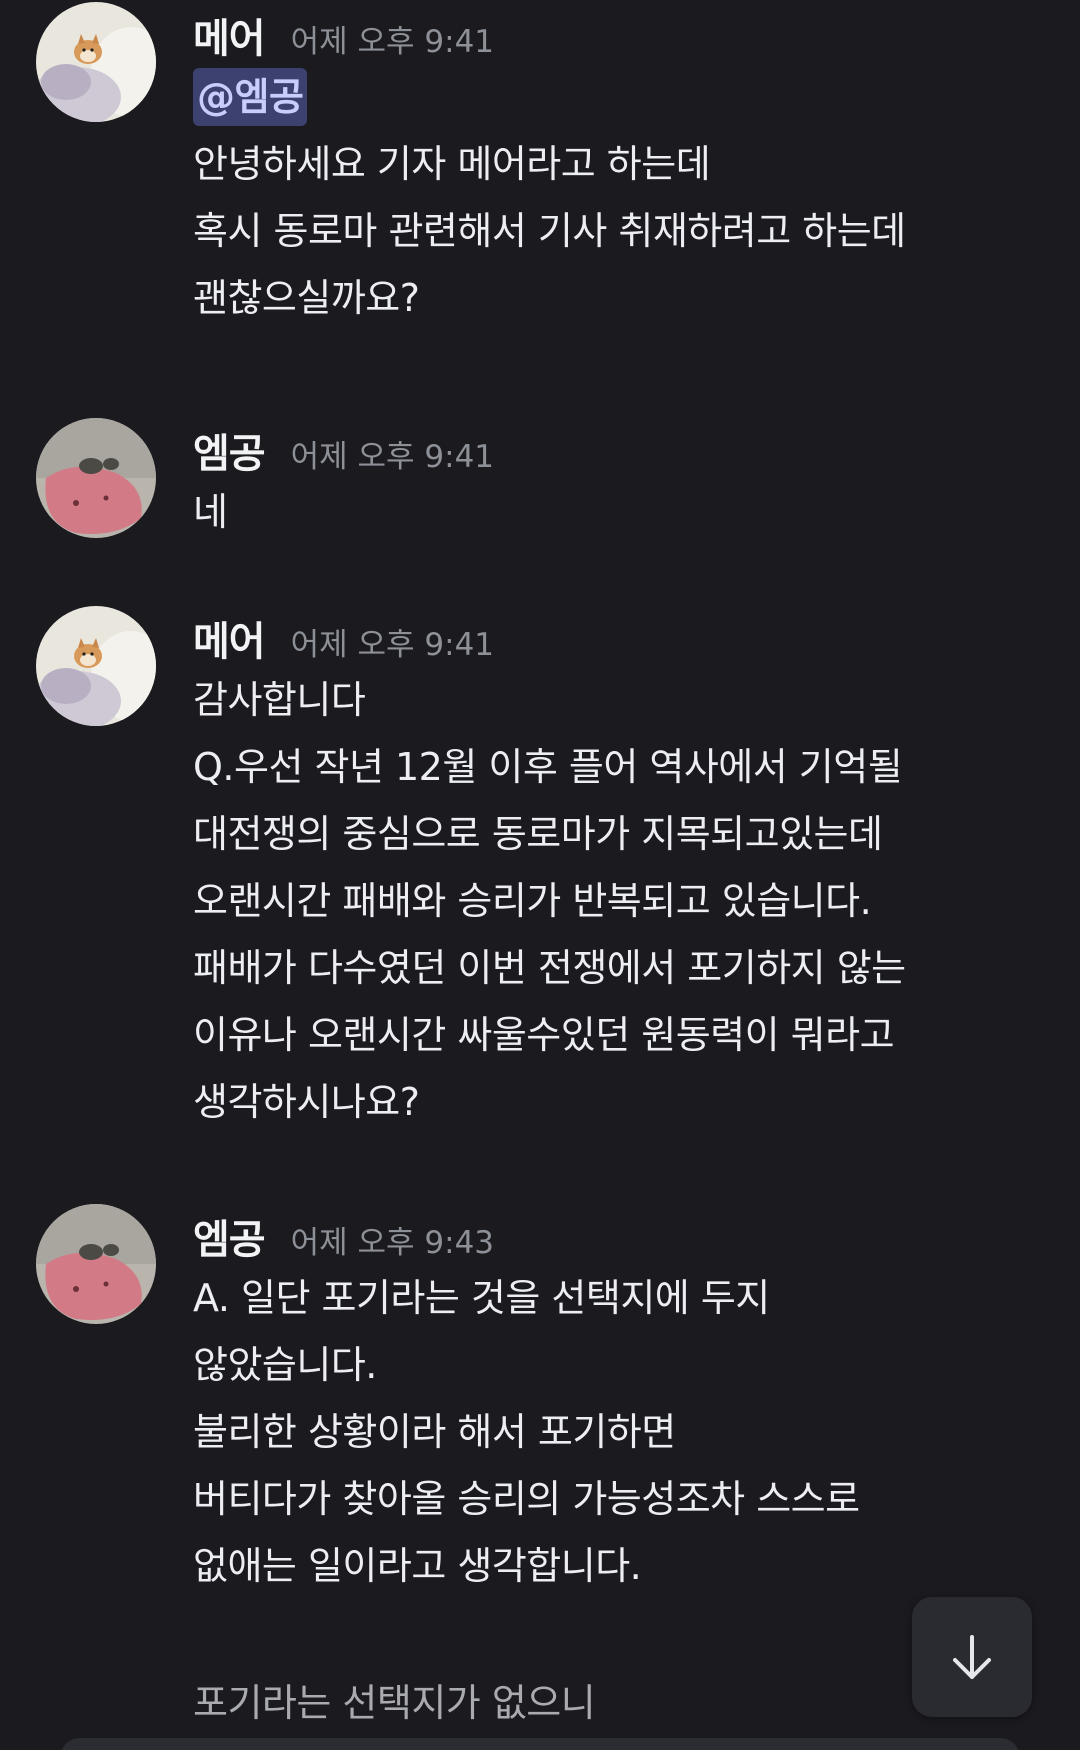 The width and height of the screenshot is (1080, 1750). What do you see at coordinates (549, 968) in the screenshot?
I see `message-text: 패배가 다수였던 이번 전쟁에서 포기하지 않는` at bounding box center [549, 968].